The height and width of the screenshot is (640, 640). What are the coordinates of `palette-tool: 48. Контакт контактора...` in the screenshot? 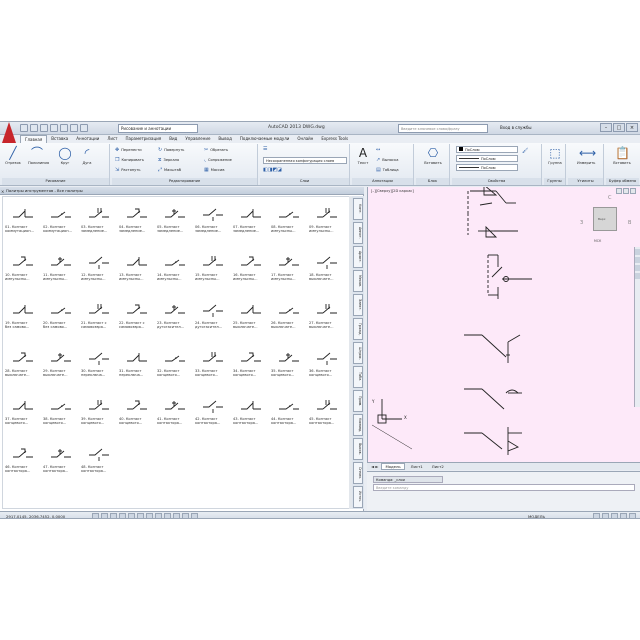 It's located at (99, 459).